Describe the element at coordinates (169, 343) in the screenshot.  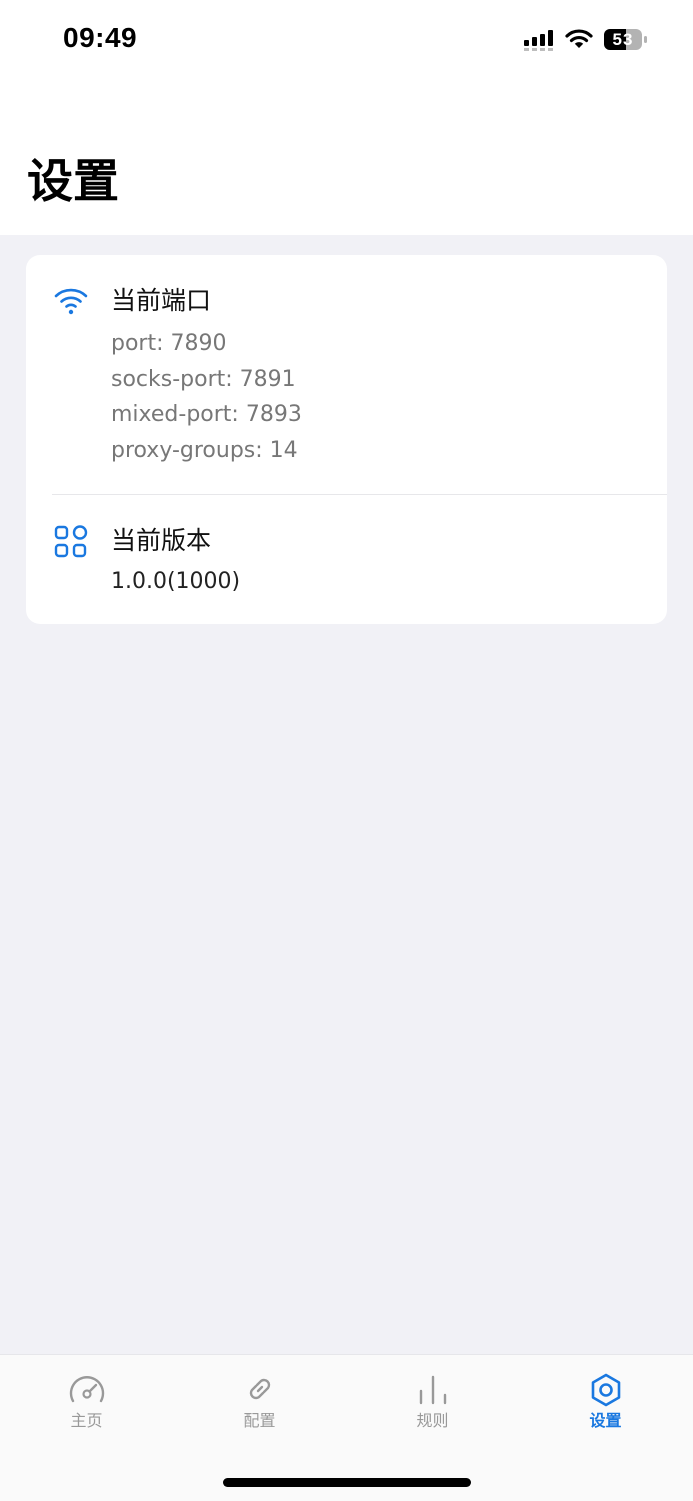
I see `port-line: port: 7890` at that location.